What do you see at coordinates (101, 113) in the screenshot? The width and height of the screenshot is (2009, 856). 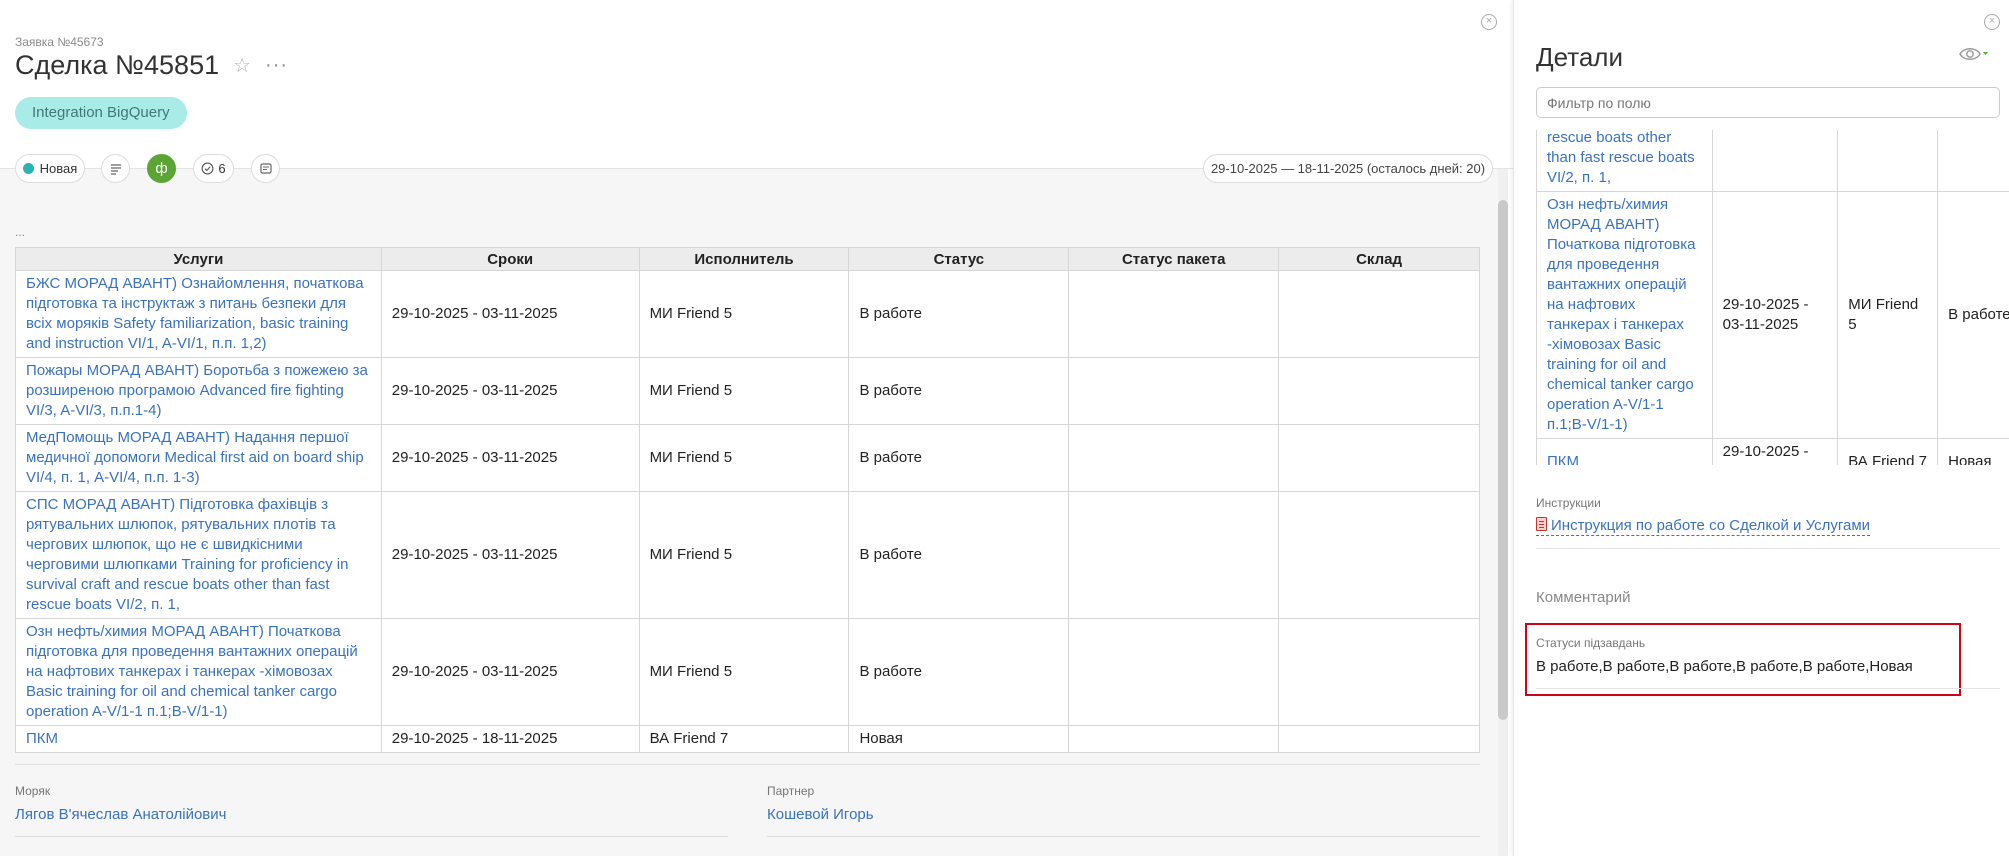 I see `integration-tag: Integration BigQuery` at bounding box center [101, 113].